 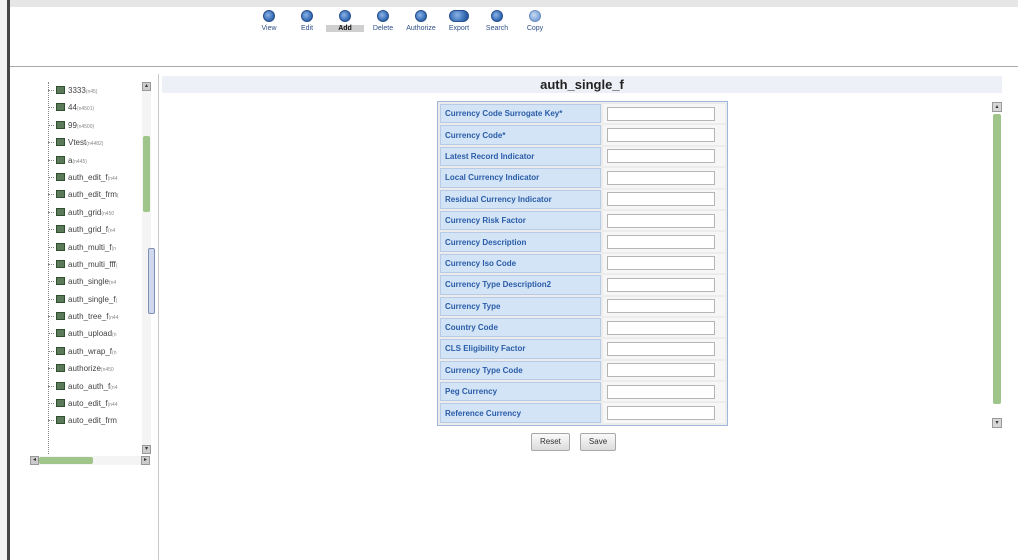 I want to click on tree-item: auth_single(n4, so click(x=86, y=281).